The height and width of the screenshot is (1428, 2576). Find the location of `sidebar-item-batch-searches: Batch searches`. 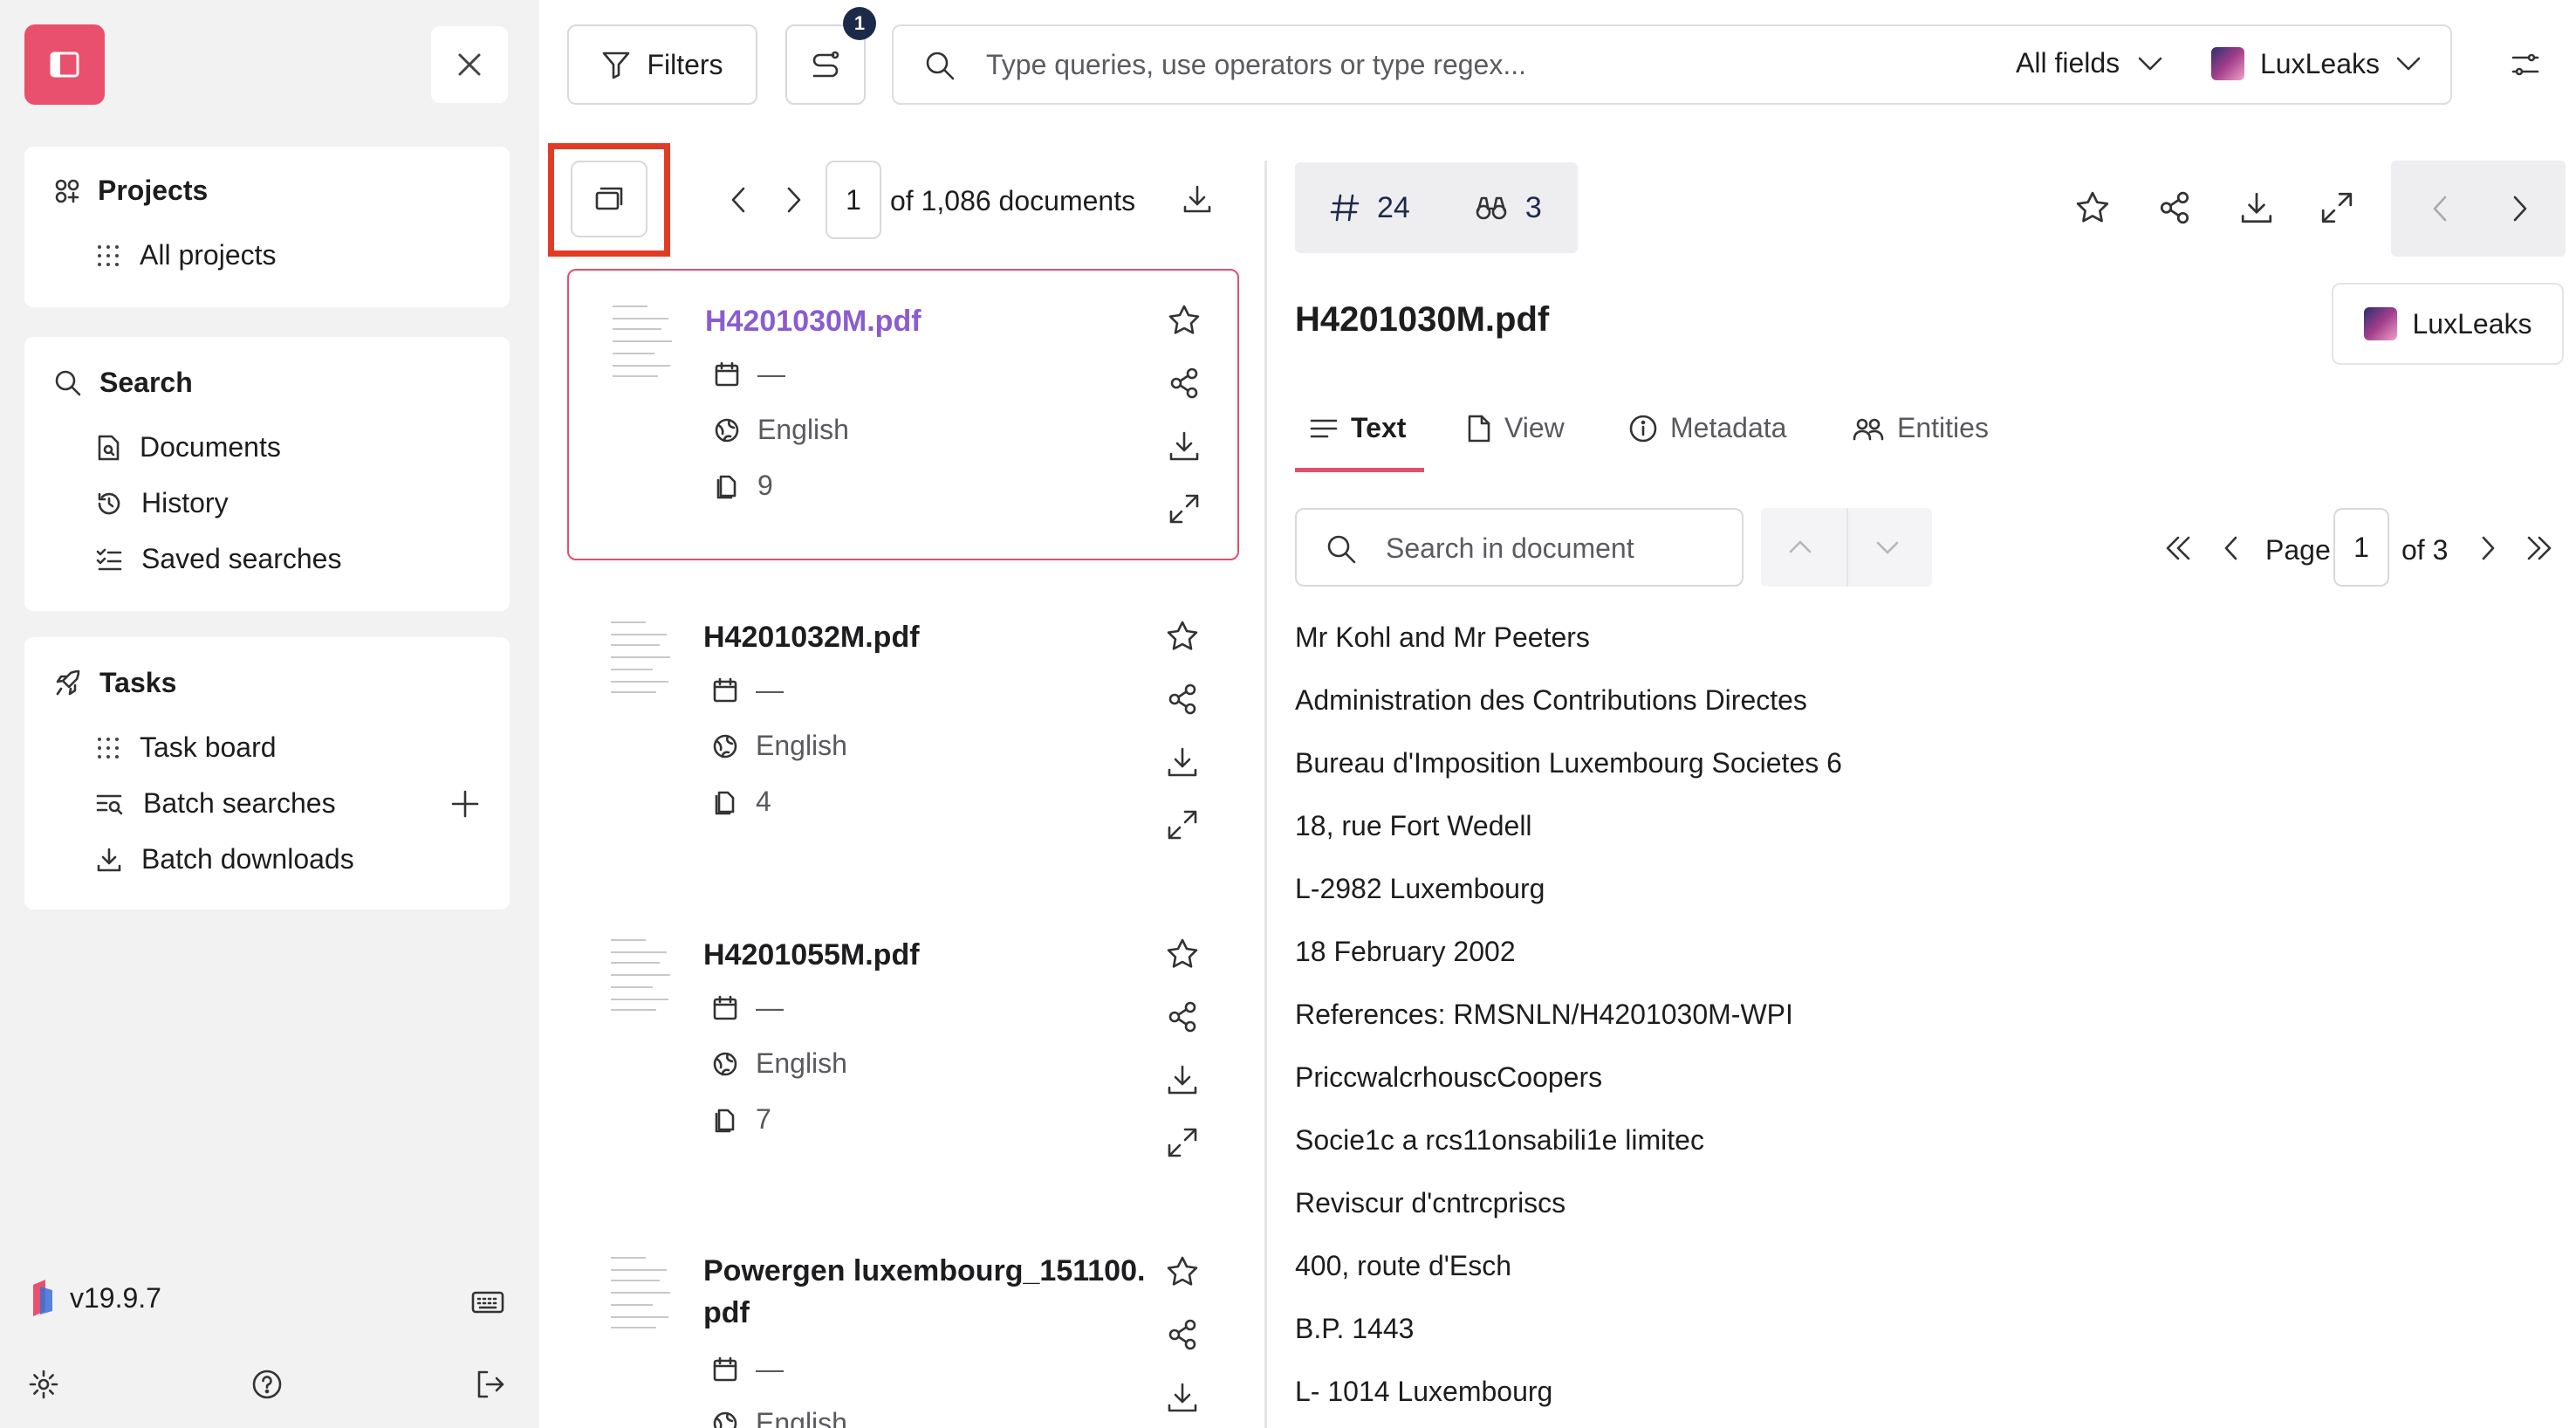

sidebar-item-batch-searches: Batch searches is located at coordinates (216, 803).